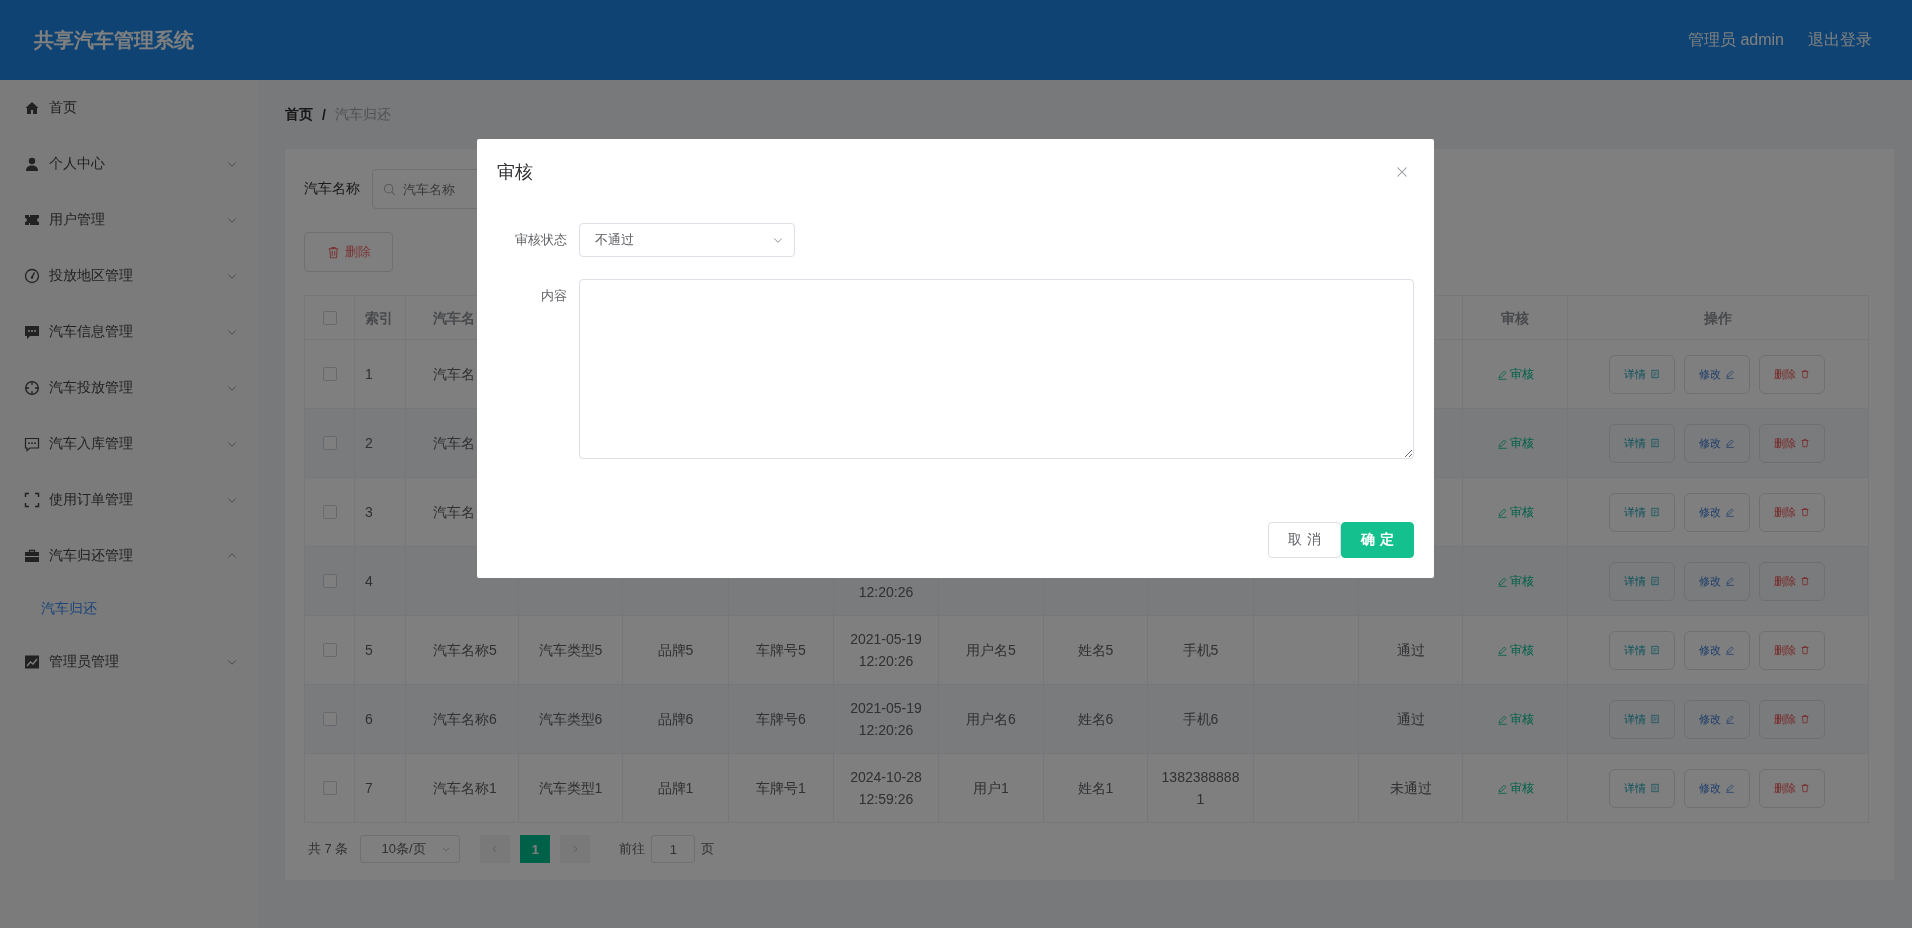  Describe the element at coordinates (1200, 719) in the screenshot. I see `table-cell-text: 手机6` at that location.